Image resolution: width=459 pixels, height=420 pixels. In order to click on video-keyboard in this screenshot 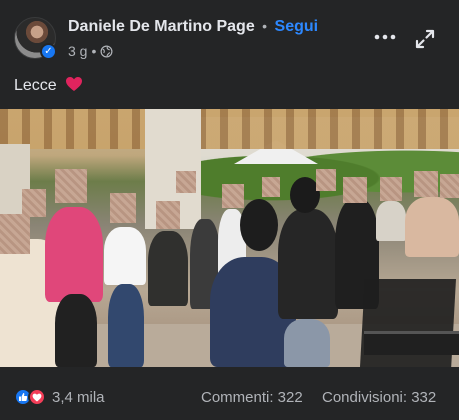, I will do `click(411, 343)`.